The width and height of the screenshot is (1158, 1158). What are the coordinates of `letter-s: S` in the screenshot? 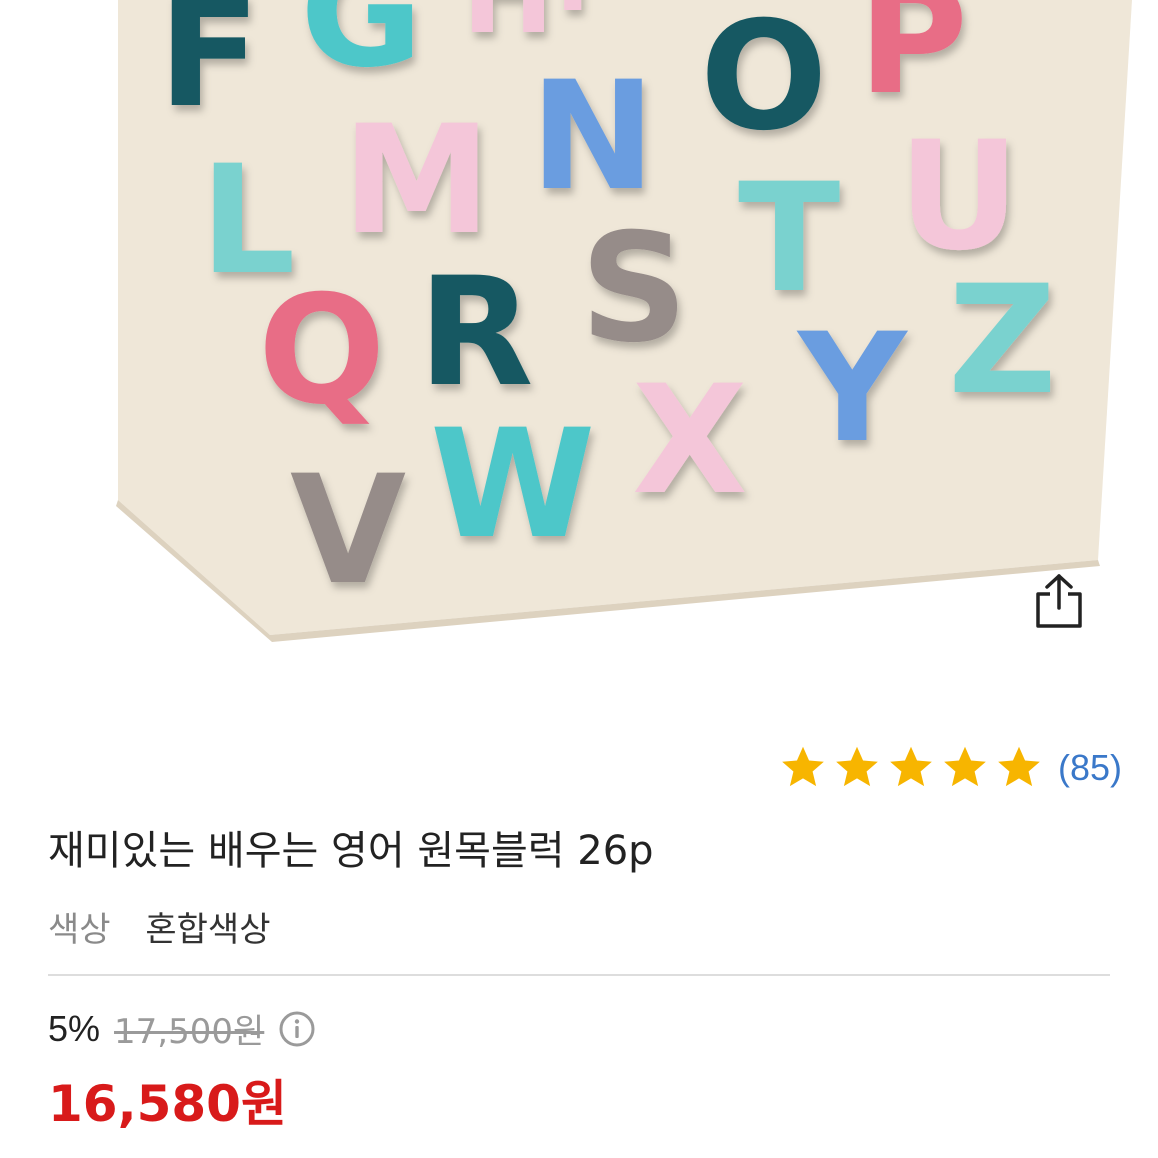 It's located at (634, 289).